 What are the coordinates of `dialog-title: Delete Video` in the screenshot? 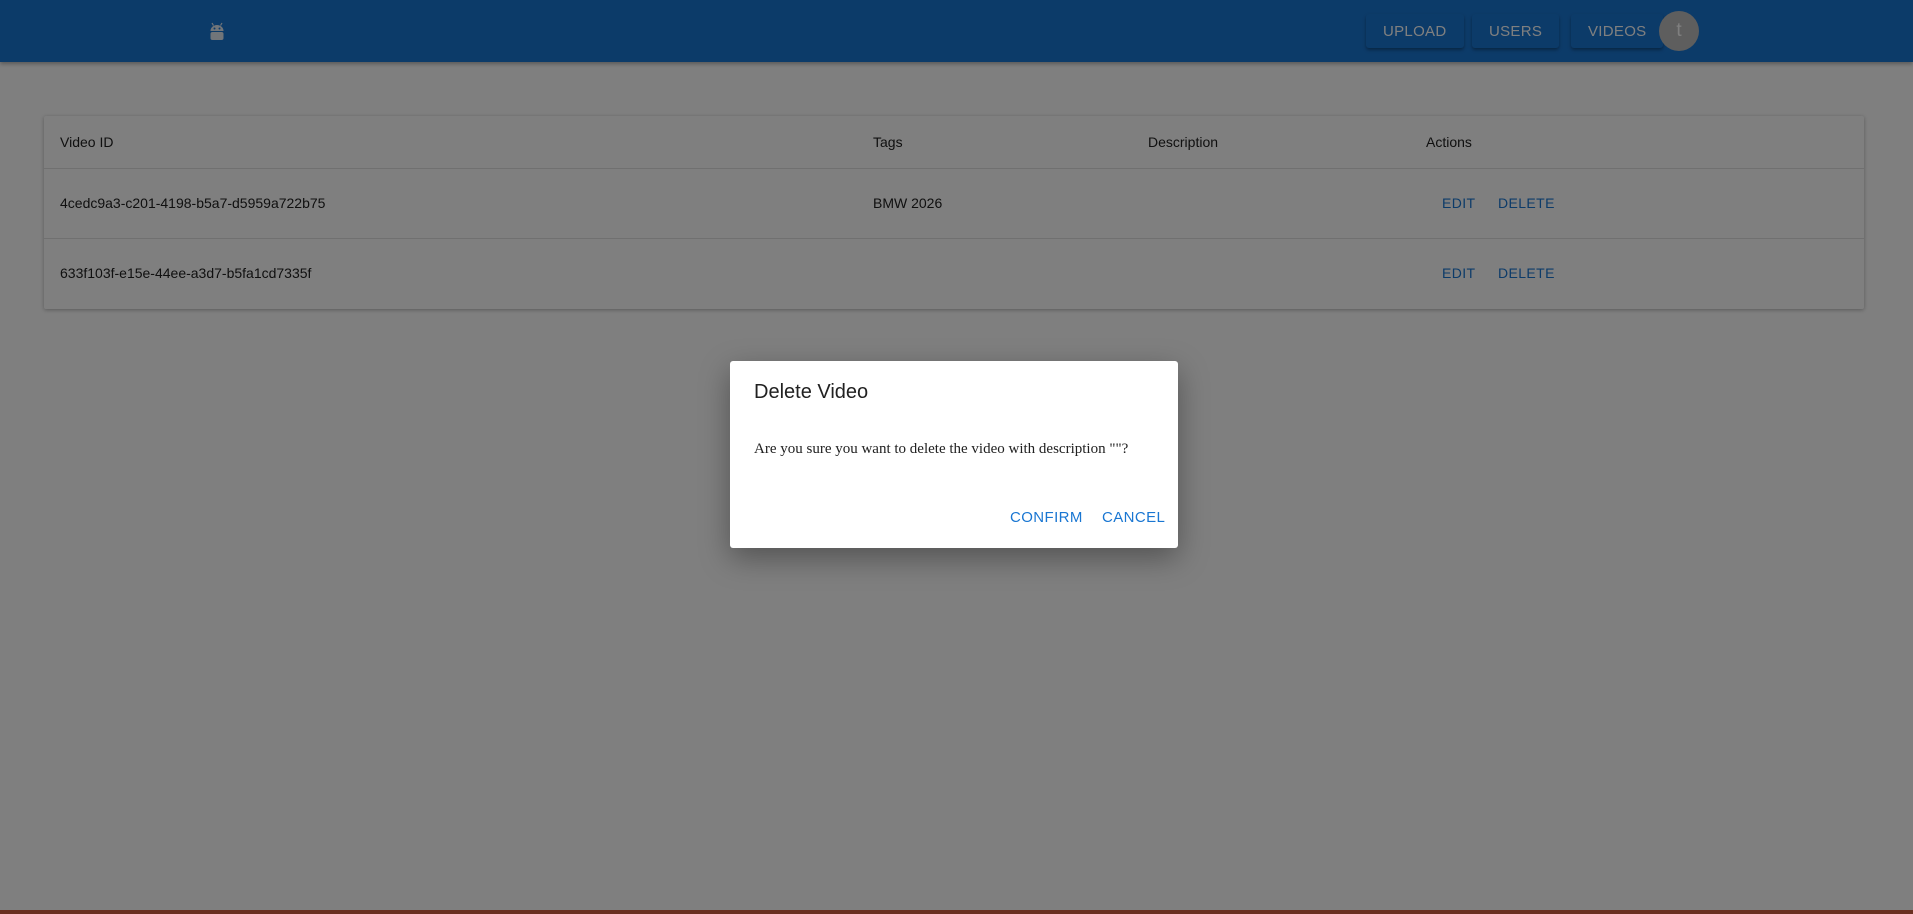 It's located at (811, 392).